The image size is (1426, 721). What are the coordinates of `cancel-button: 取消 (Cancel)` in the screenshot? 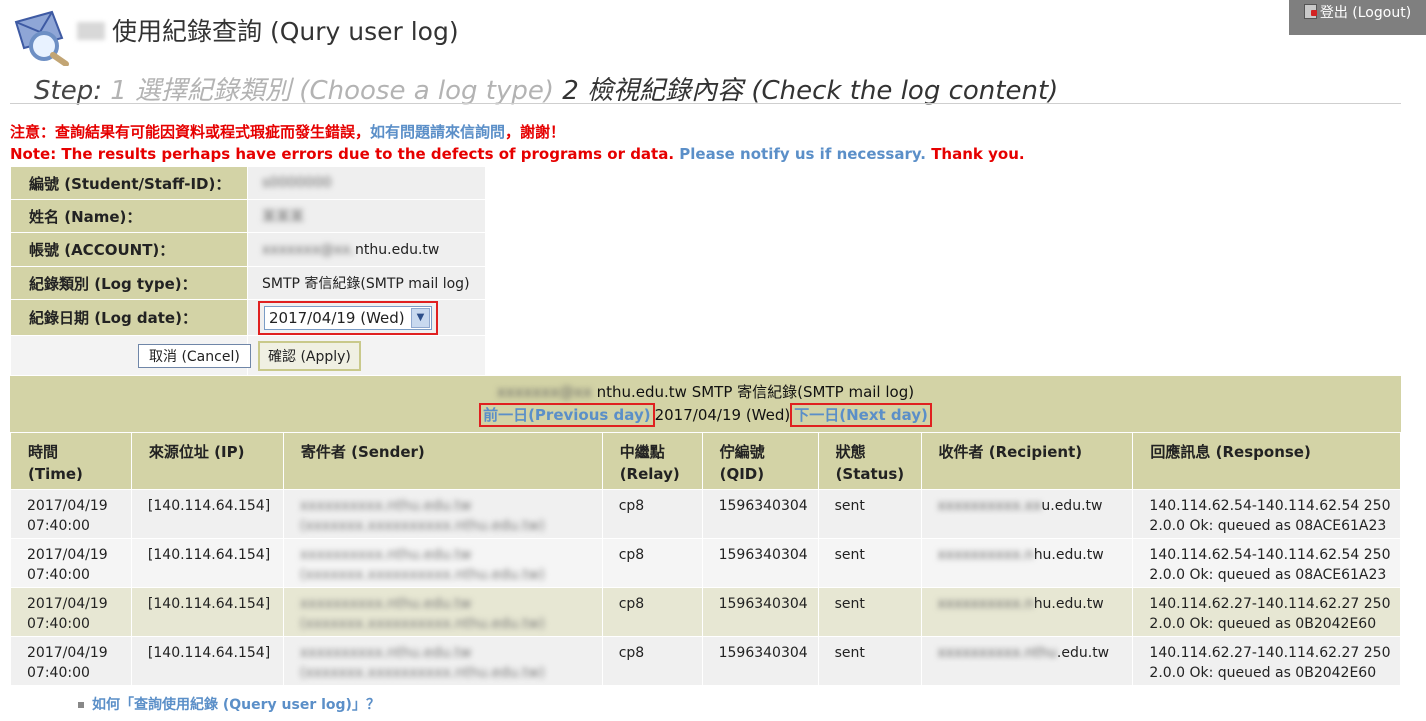 It's located at (194, 355).